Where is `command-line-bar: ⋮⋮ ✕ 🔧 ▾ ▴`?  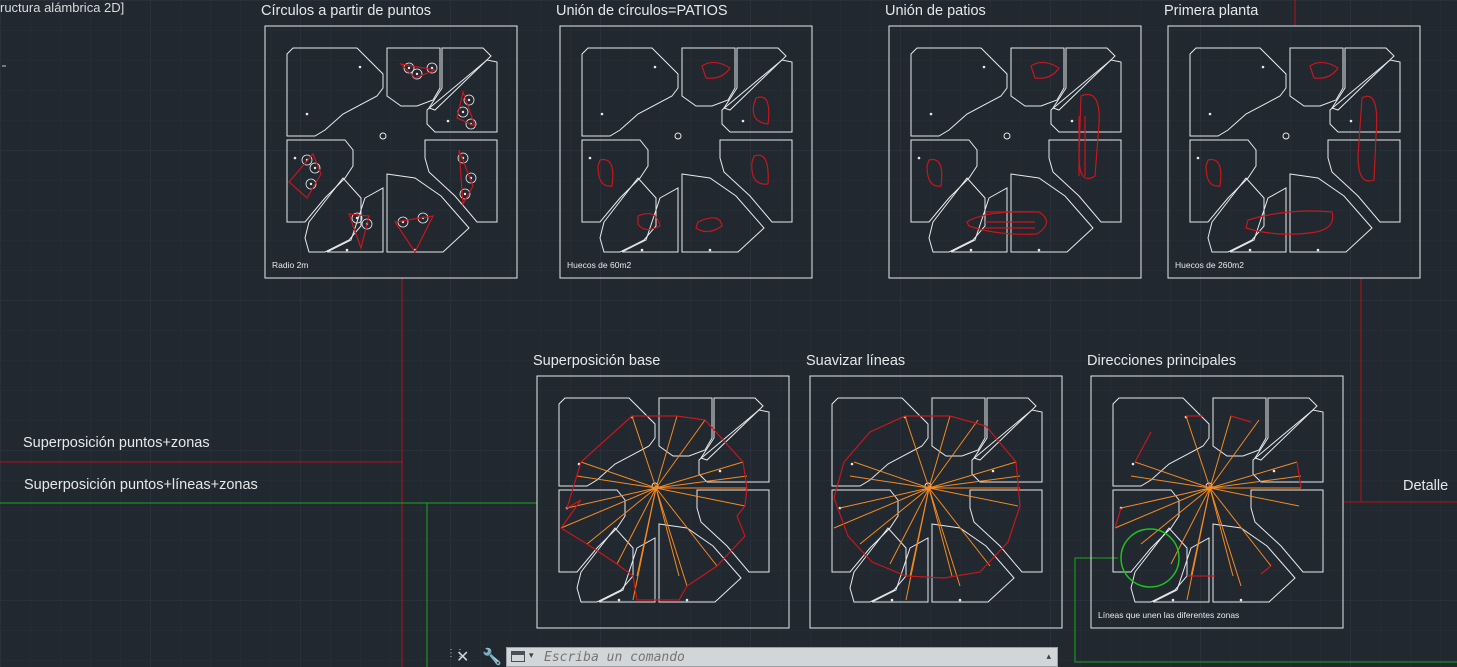
command-line-bar: ⋮⋮ ✕ 🔧 ▾ ▴ is located at coordinates (948, 656).